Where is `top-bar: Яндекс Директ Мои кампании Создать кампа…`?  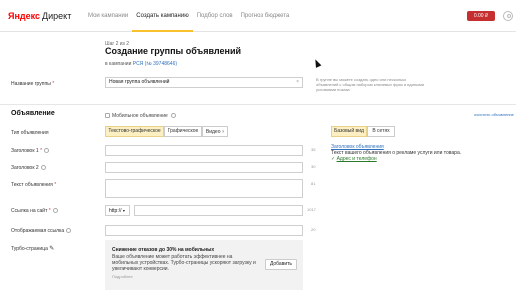
top-bar: Яндекс Директ Мои кампании Создать кампа… is located at coordinates (258, 16).